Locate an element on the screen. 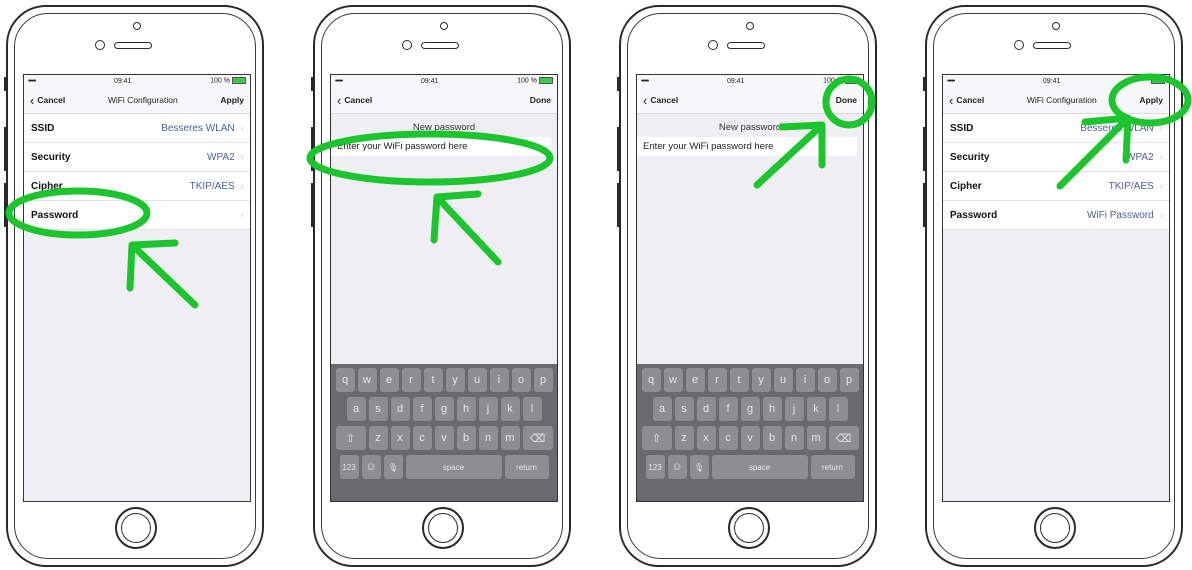  speaker-grille is located at coordinates (133, 45).